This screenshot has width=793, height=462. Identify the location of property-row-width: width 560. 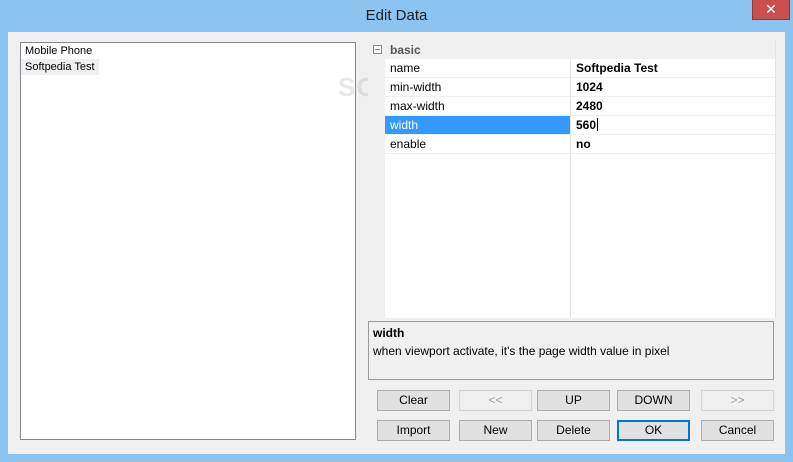
(580, 125).